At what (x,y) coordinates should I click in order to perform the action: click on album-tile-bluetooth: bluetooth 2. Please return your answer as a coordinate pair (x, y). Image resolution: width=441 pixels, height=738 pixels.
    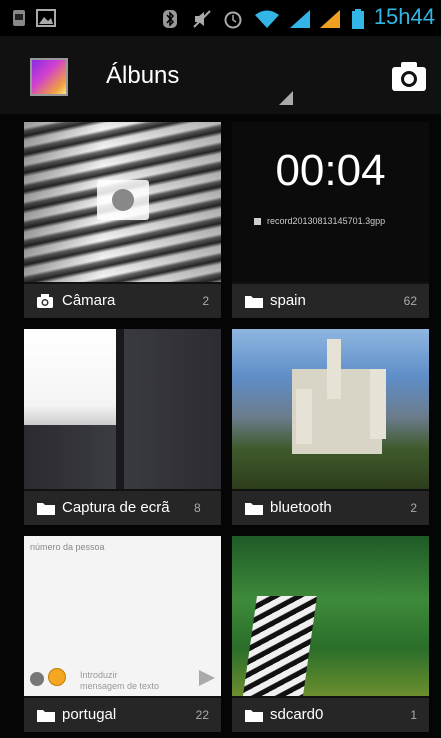
    Looking at the image, I should click on (330, 427).